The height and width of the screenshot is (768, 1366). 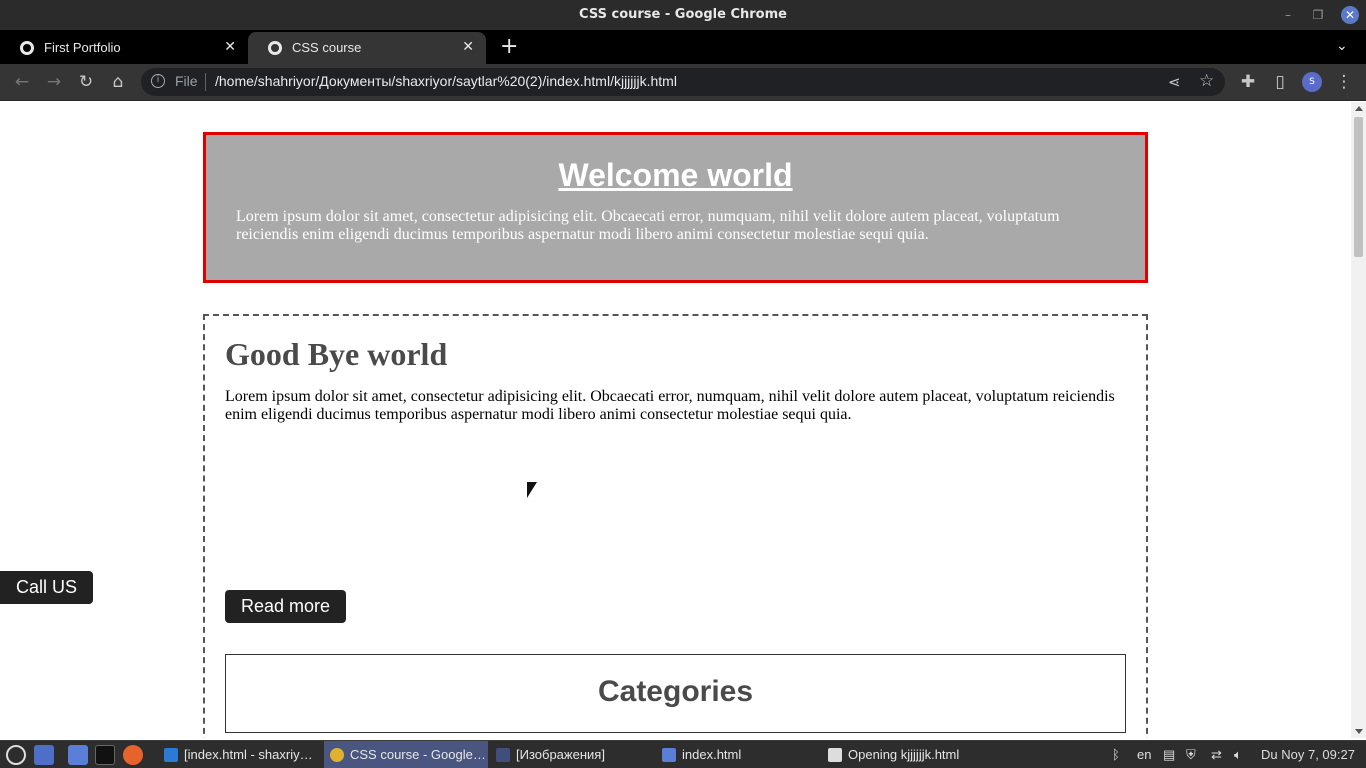 What do you see at coordinates (44, 755) in the screenshot?
I see `show-desktop-icon` at bounding box center [44, 755].